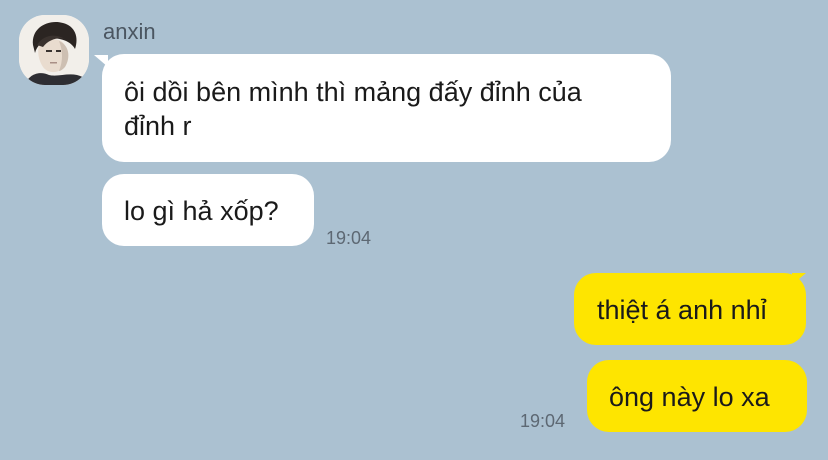  I want to click on message-text: lo gì hả xốp?, so click(201, 211).